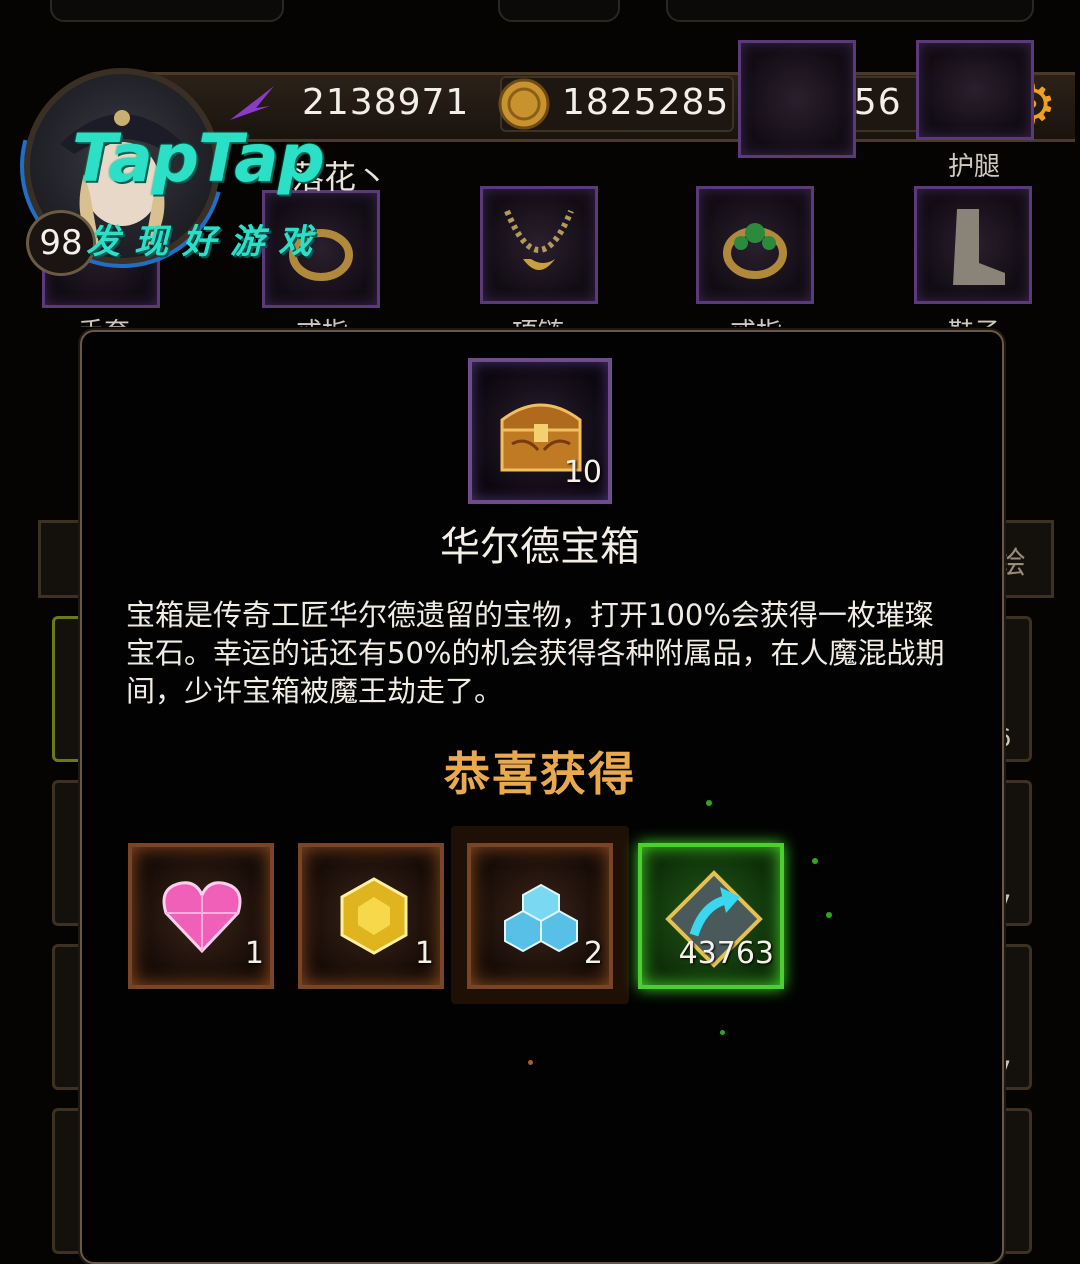 Image resolution: width=1080 pixels, height=1264 pixels. Describe the element at coordinates (711, 916) in the screenshot. I see `reward-slot-4: 43763` at that location.